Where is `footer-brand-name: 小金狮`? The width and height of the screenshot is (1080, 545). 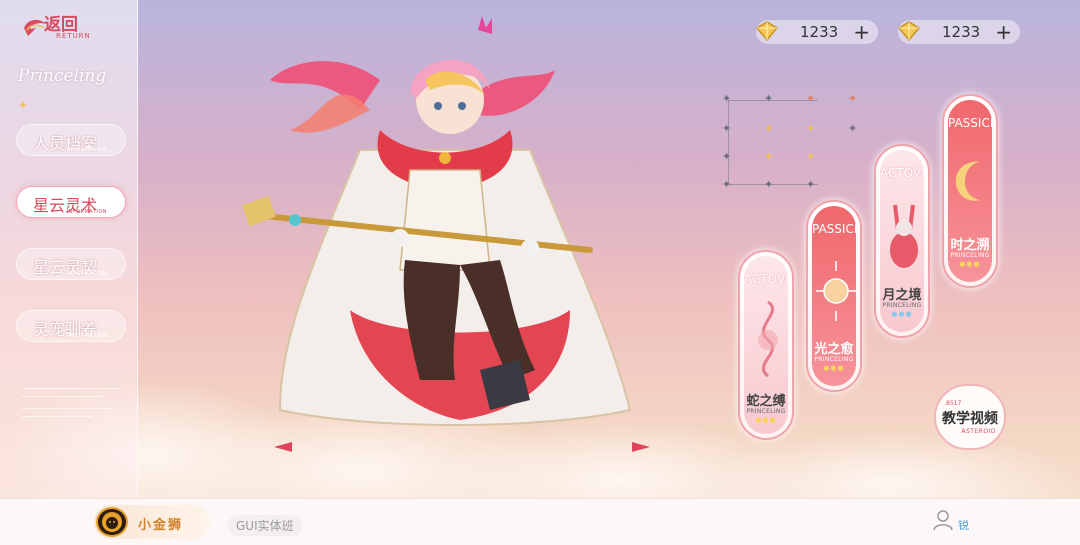 footer-brand-name: 小金狮 is located at coordinates (161, 525).